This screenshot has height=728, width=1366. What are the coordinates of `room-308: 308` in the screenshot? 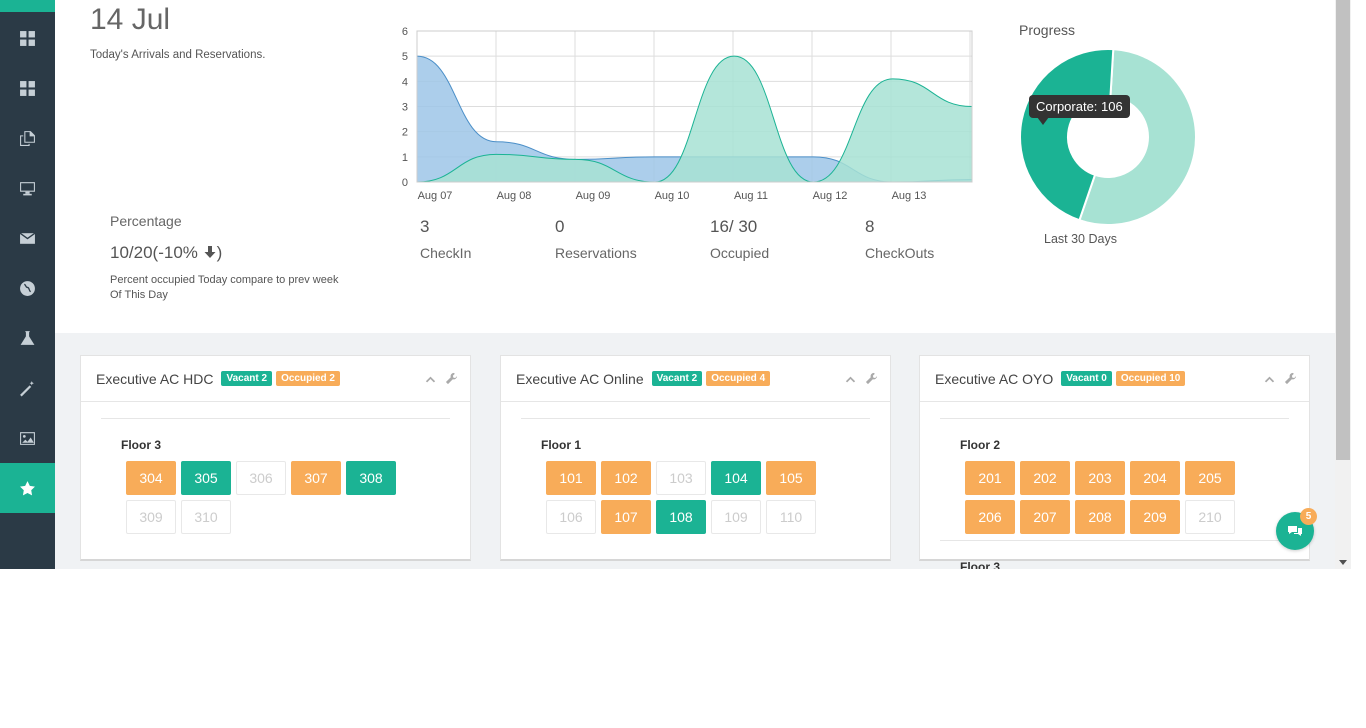 It's located at (371, 478).